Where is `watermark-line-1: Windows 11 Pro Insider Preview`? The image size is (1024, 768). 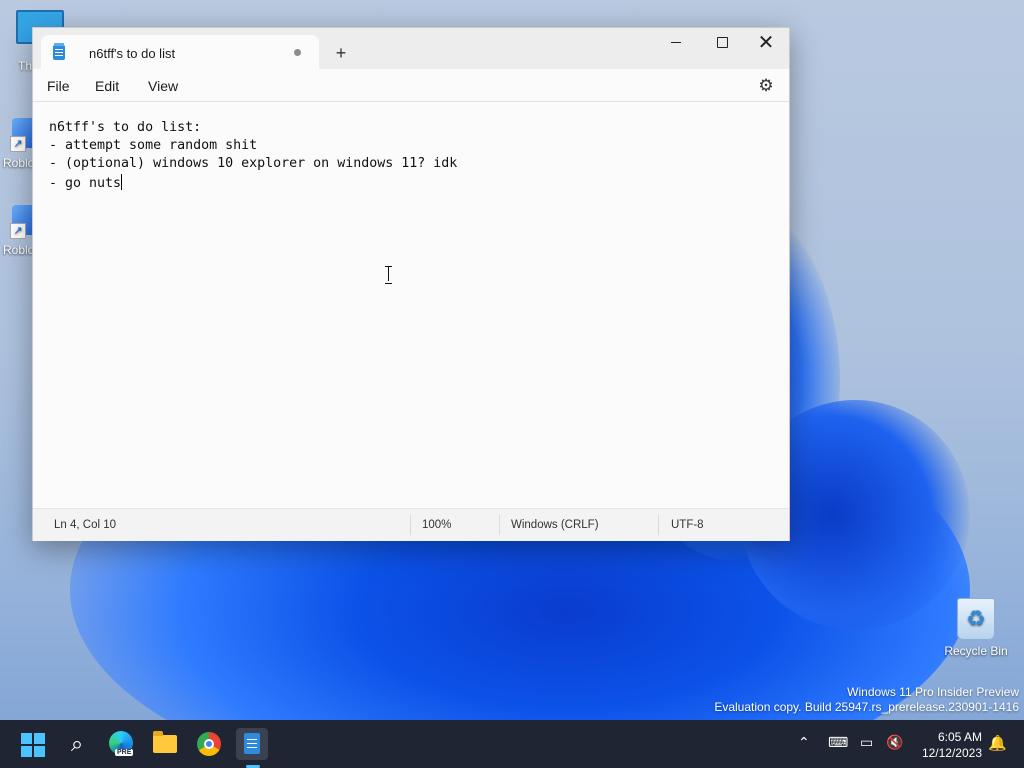 watermark-line-1: Windows 11 Pro Insider Preview is located at coordinates (933, 692).